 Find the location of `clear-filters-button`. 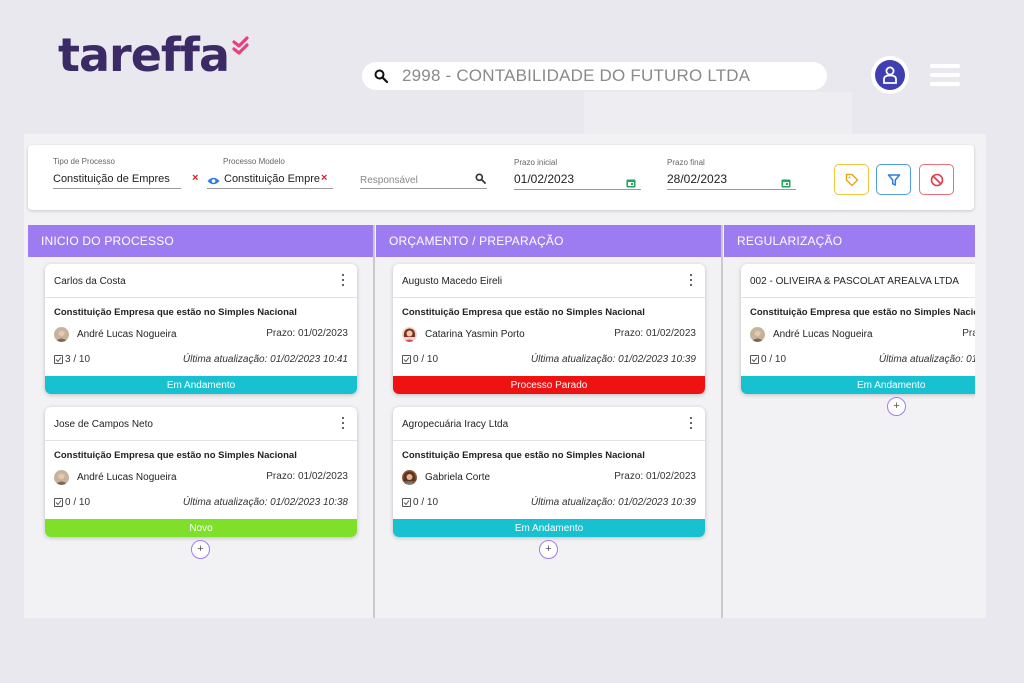

clear-filters-button is located at coordinates (936, 179).